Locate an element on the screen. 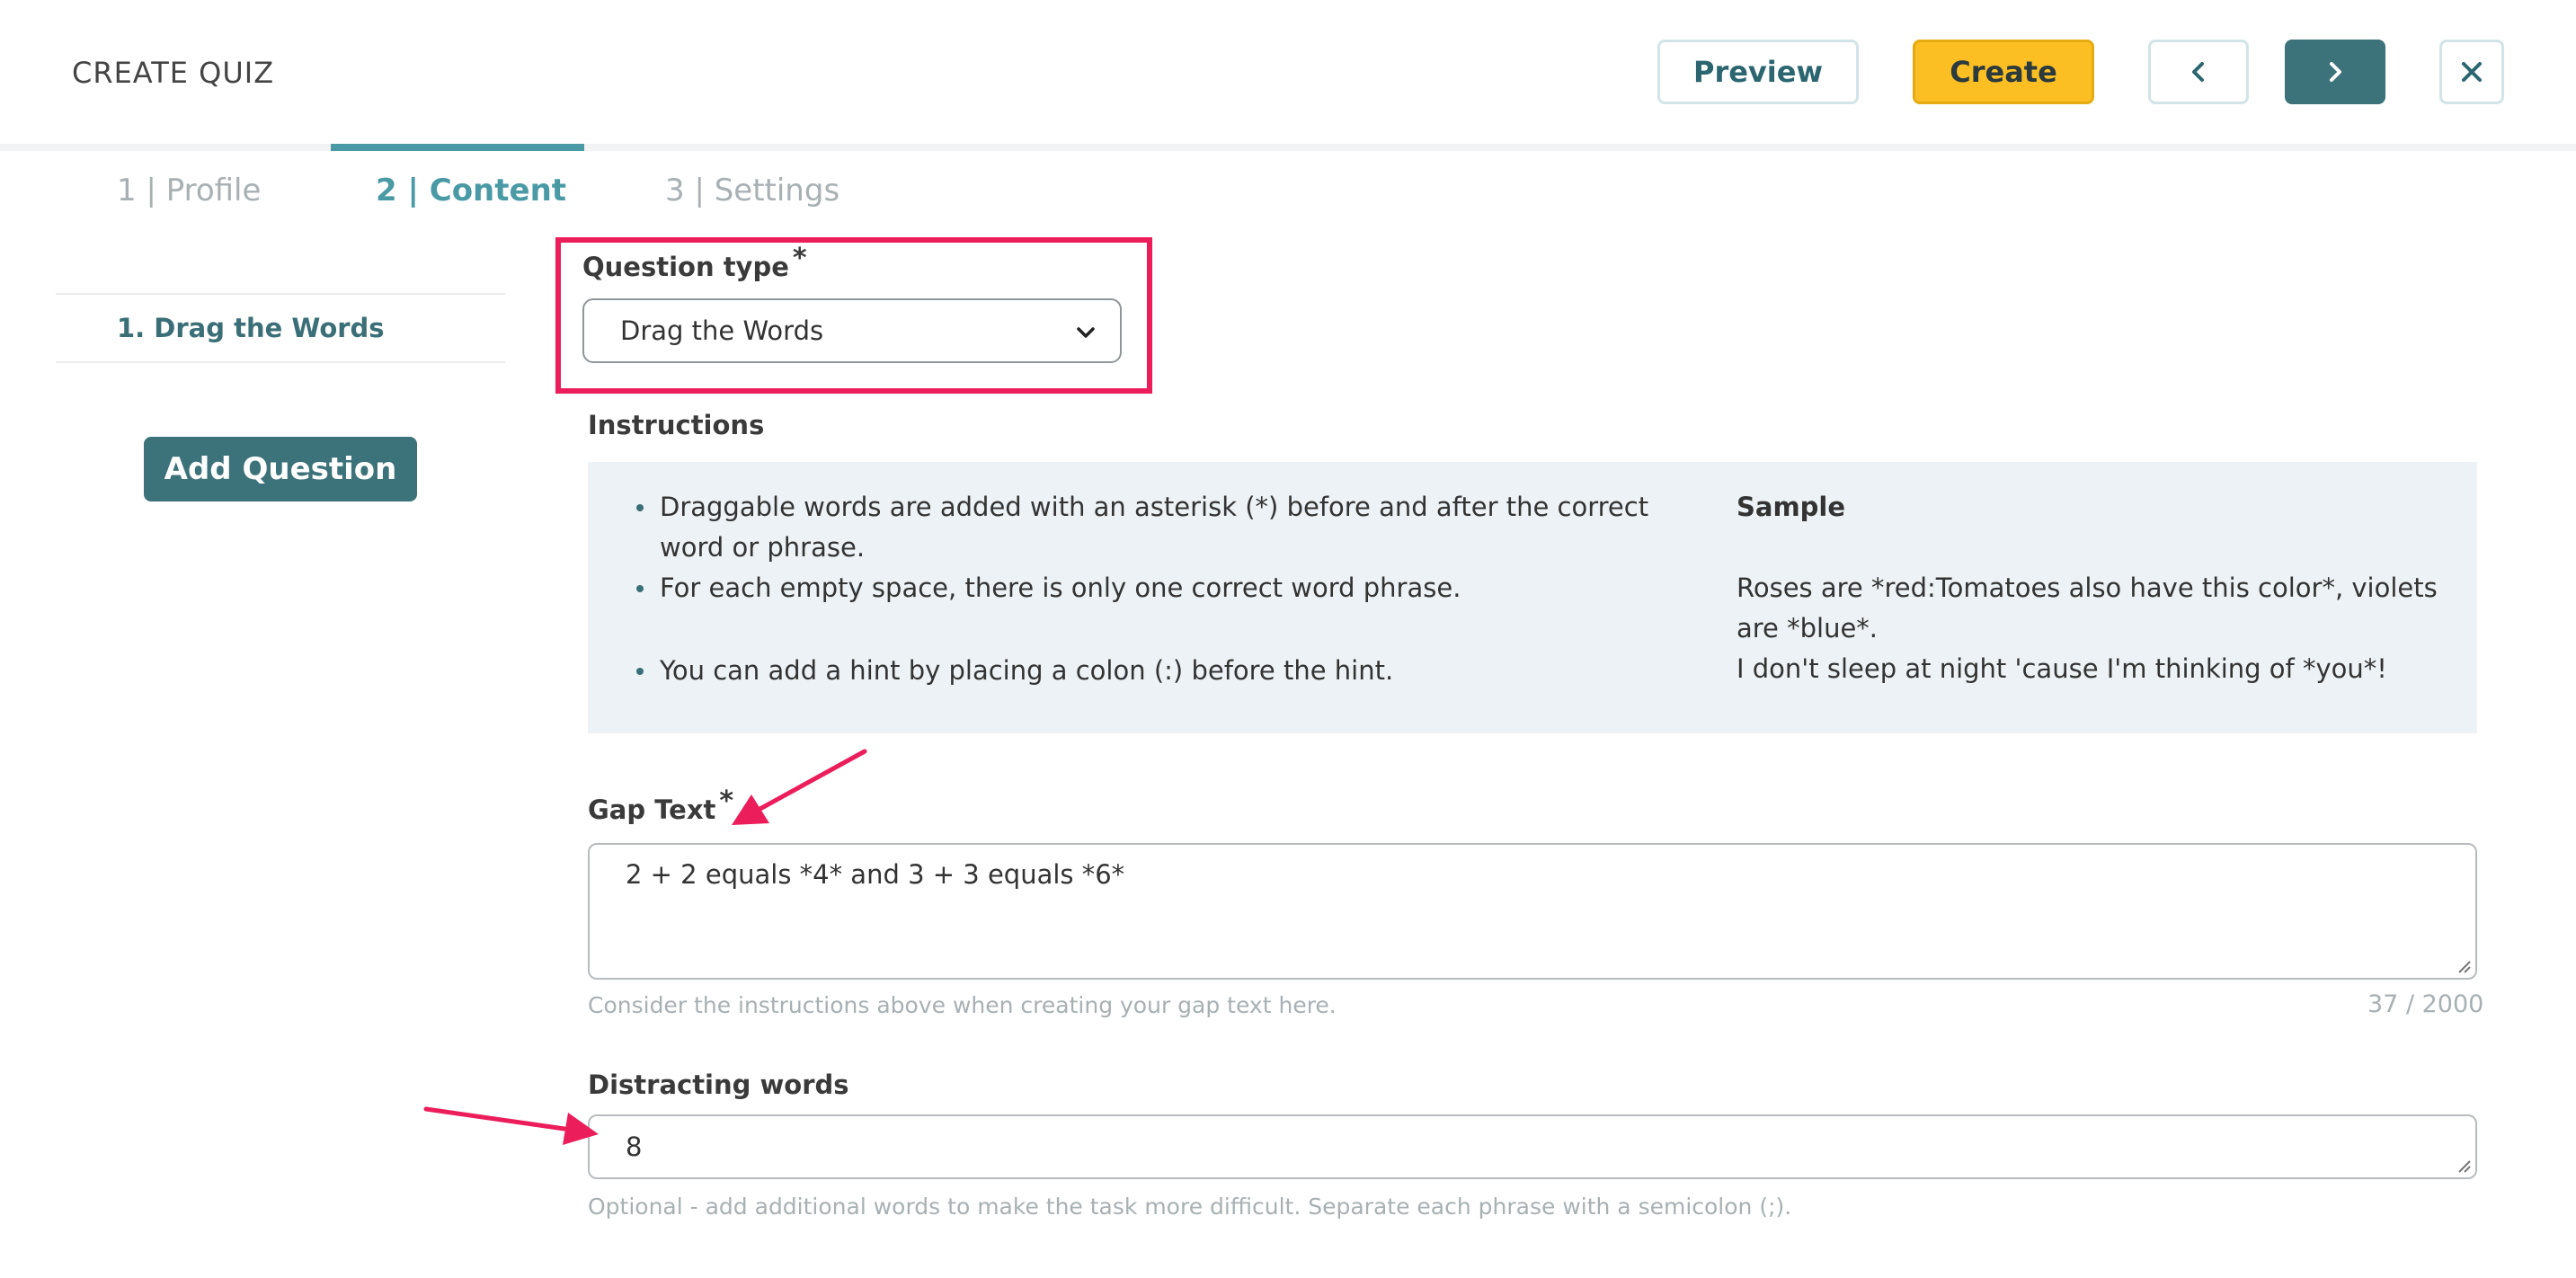  chevron-down-icon is located at coordinates (1086, 332).